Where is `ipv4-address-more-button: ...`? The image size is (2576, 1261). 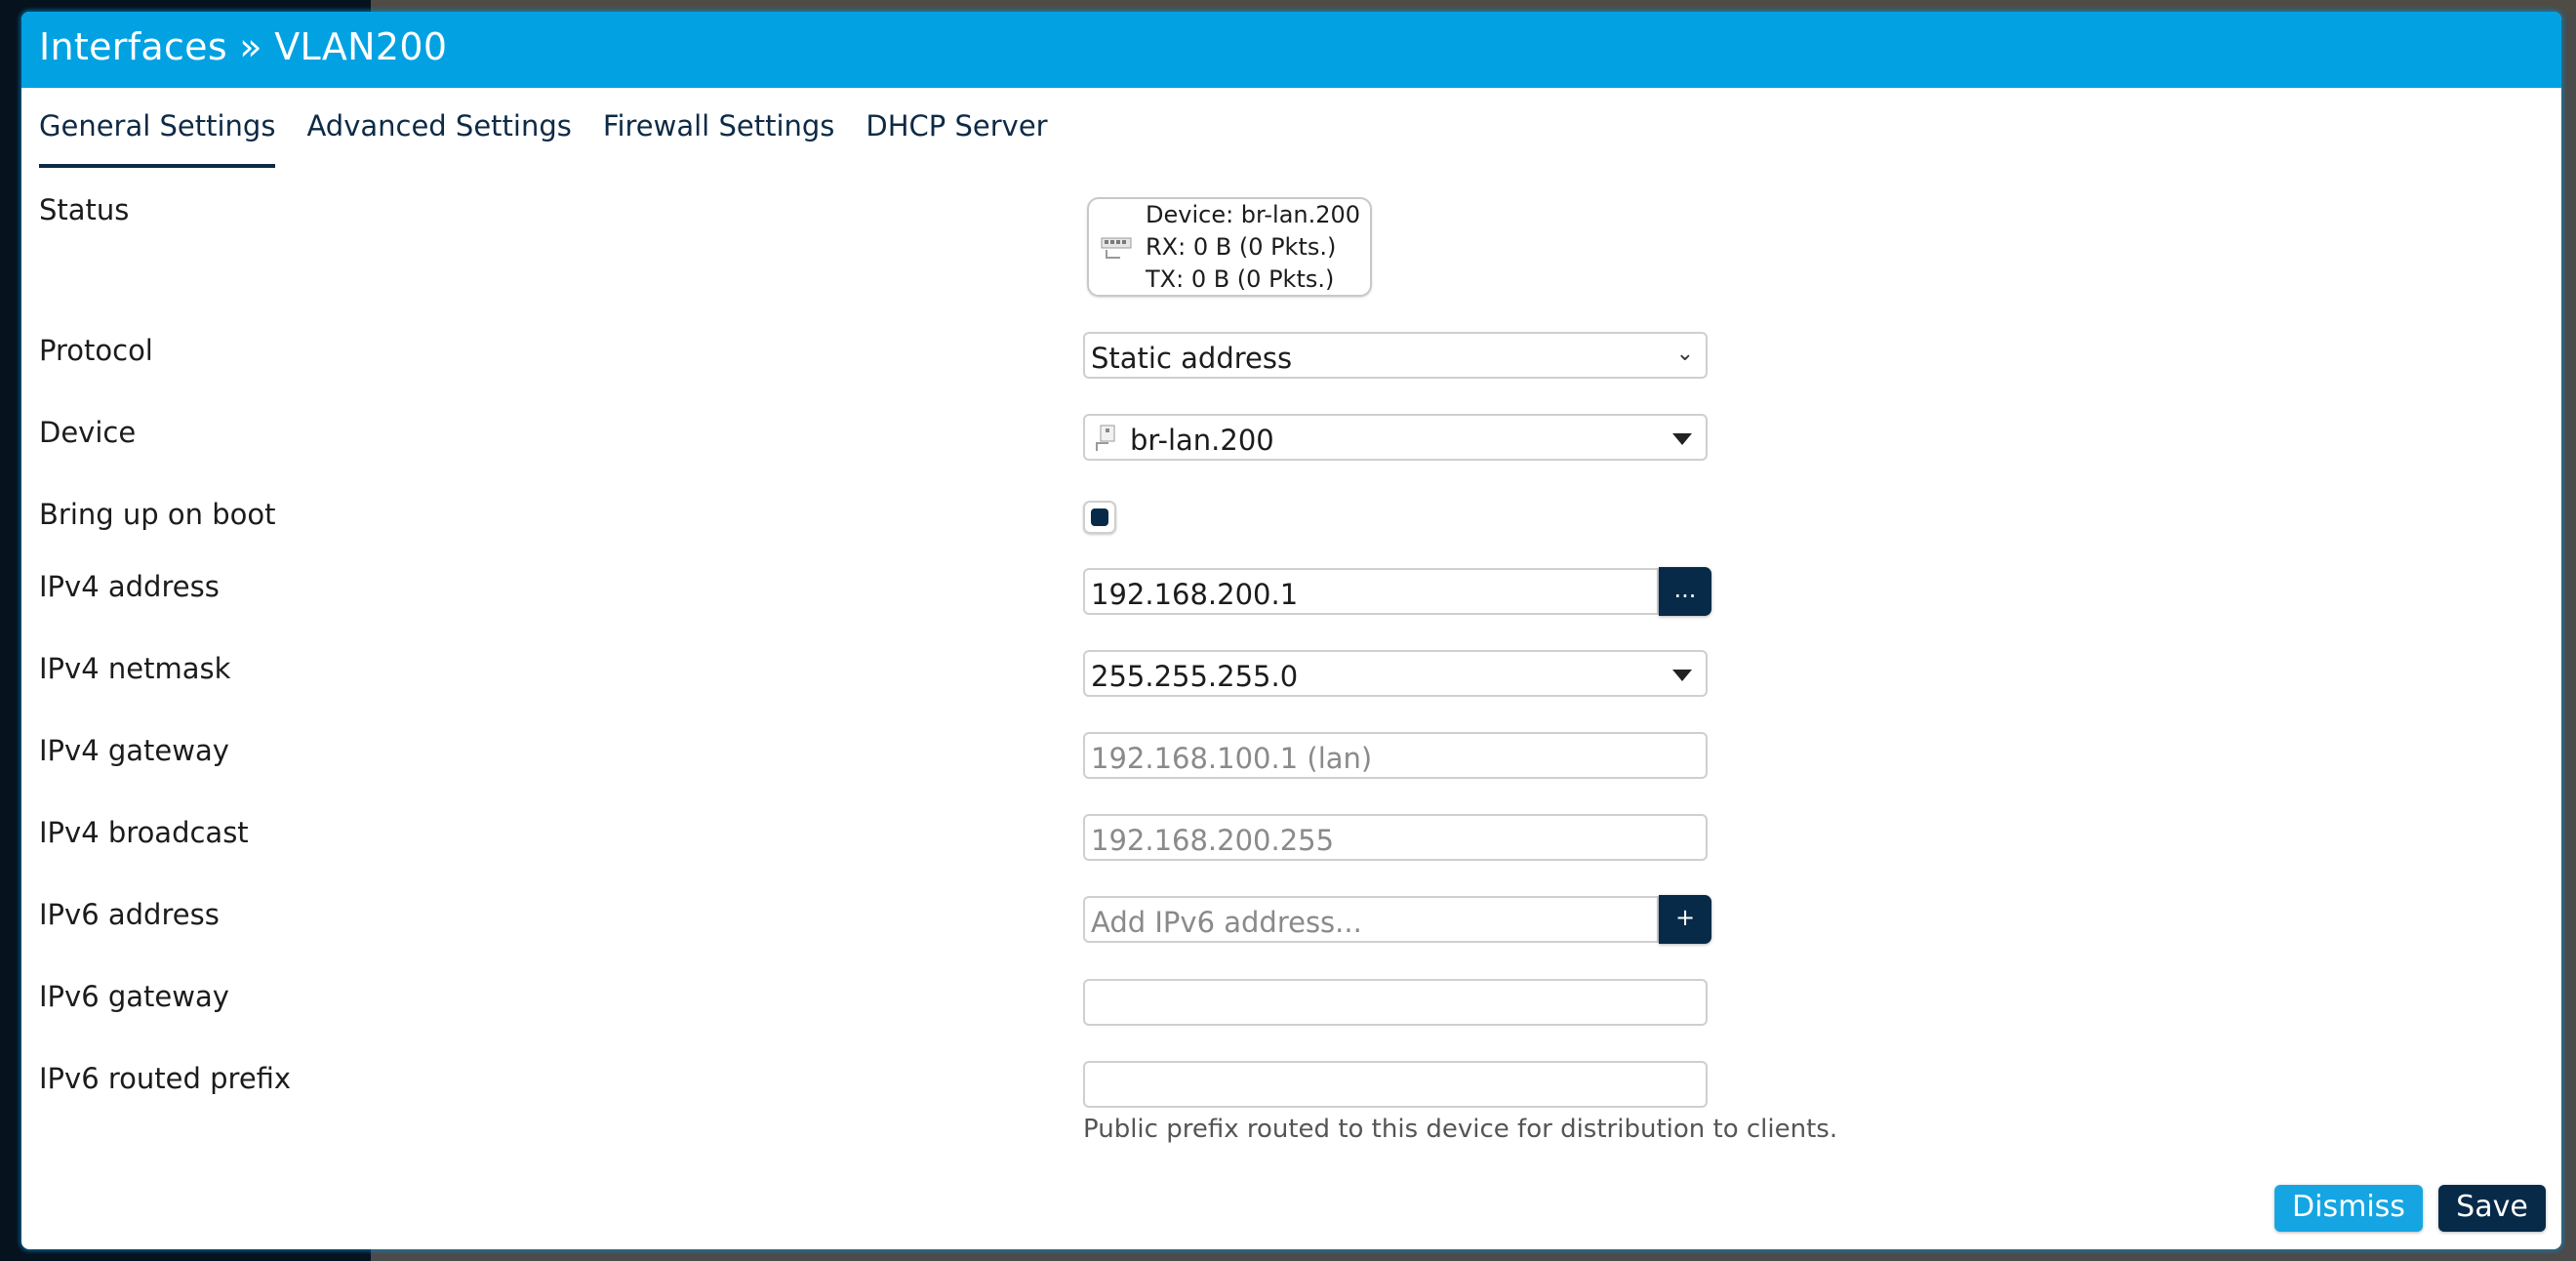
ipv4-address-more-button: ... is located at coordinates (1685, 591).